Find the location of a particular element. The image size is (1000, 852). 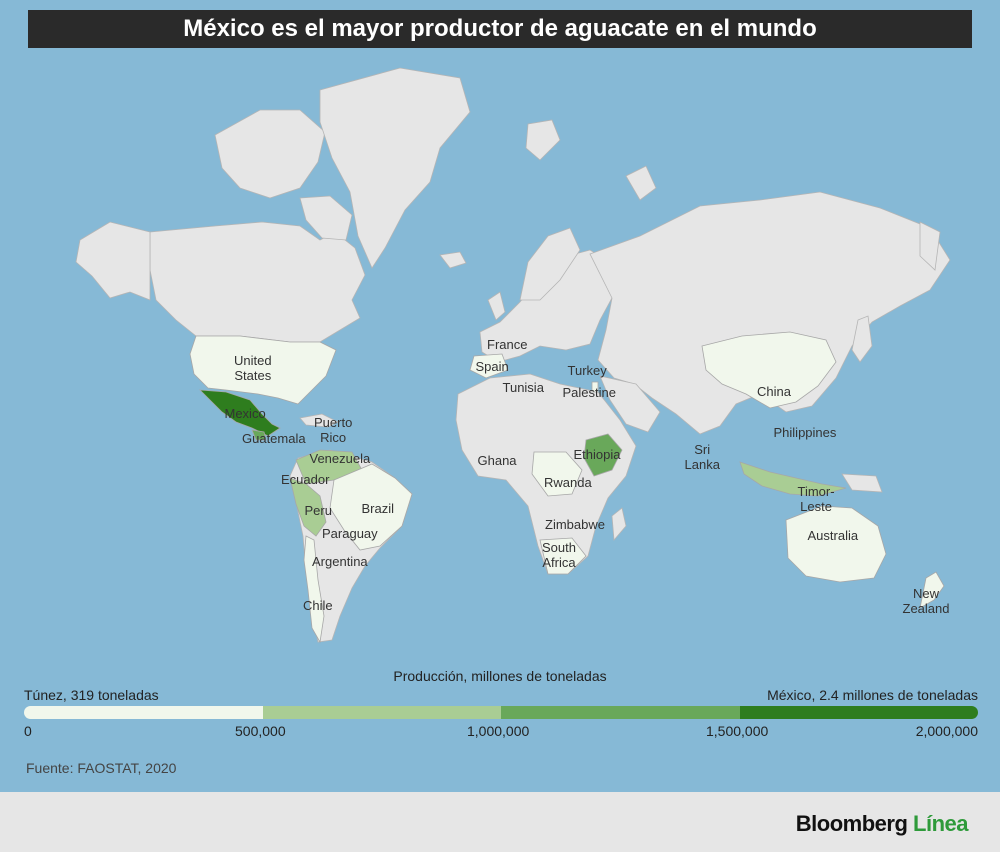

brand-logo-part1: Bloomberg is located at coordinates (851, 823).